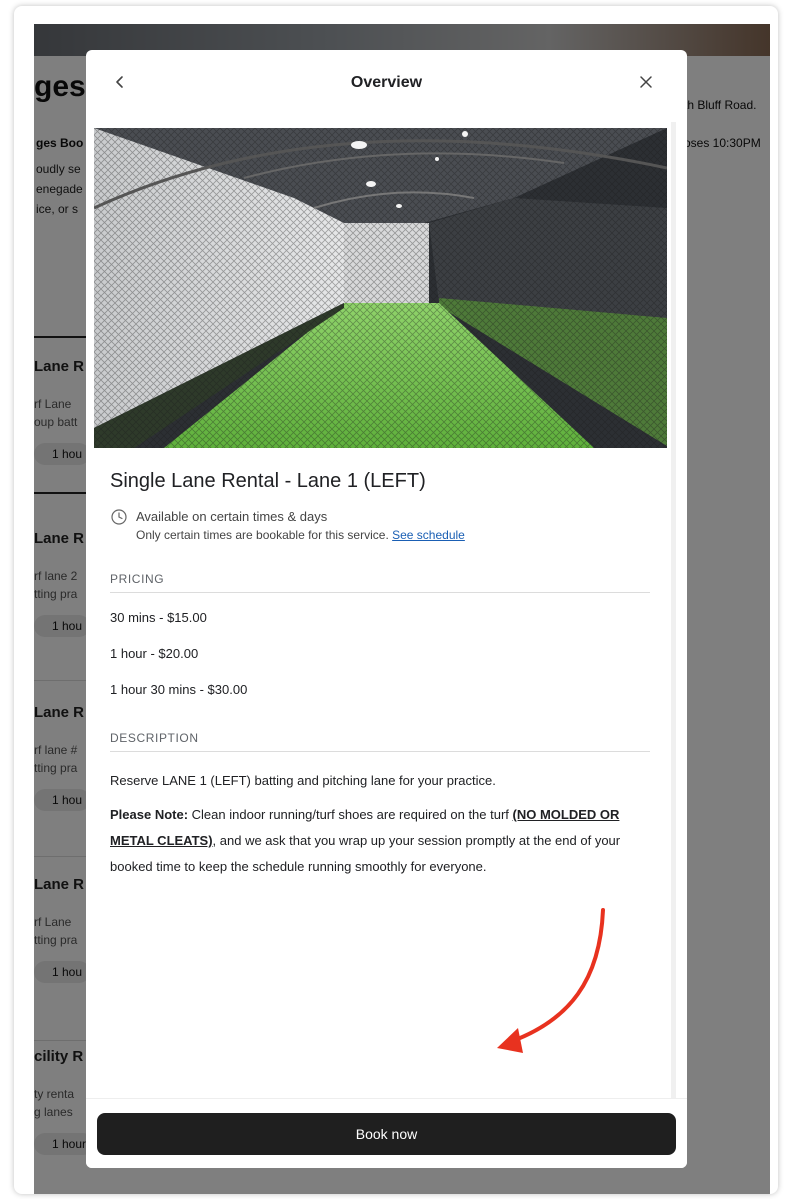 Image resolution: width=792 pixels, height=1199 pixels. I want to click on availability-text: Available on certain times & days, so click(232, 516).